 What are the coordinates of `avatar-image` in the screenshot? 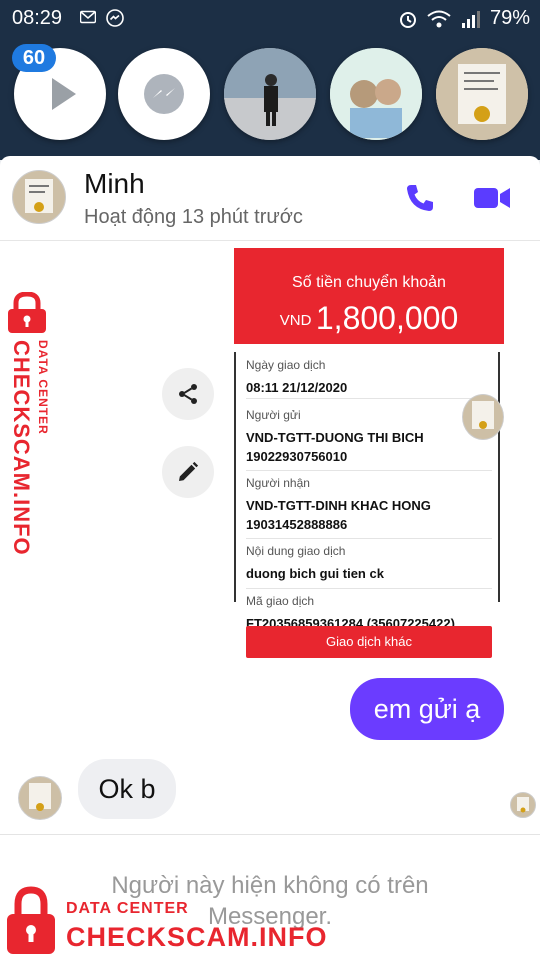 It's located at (39, 197).